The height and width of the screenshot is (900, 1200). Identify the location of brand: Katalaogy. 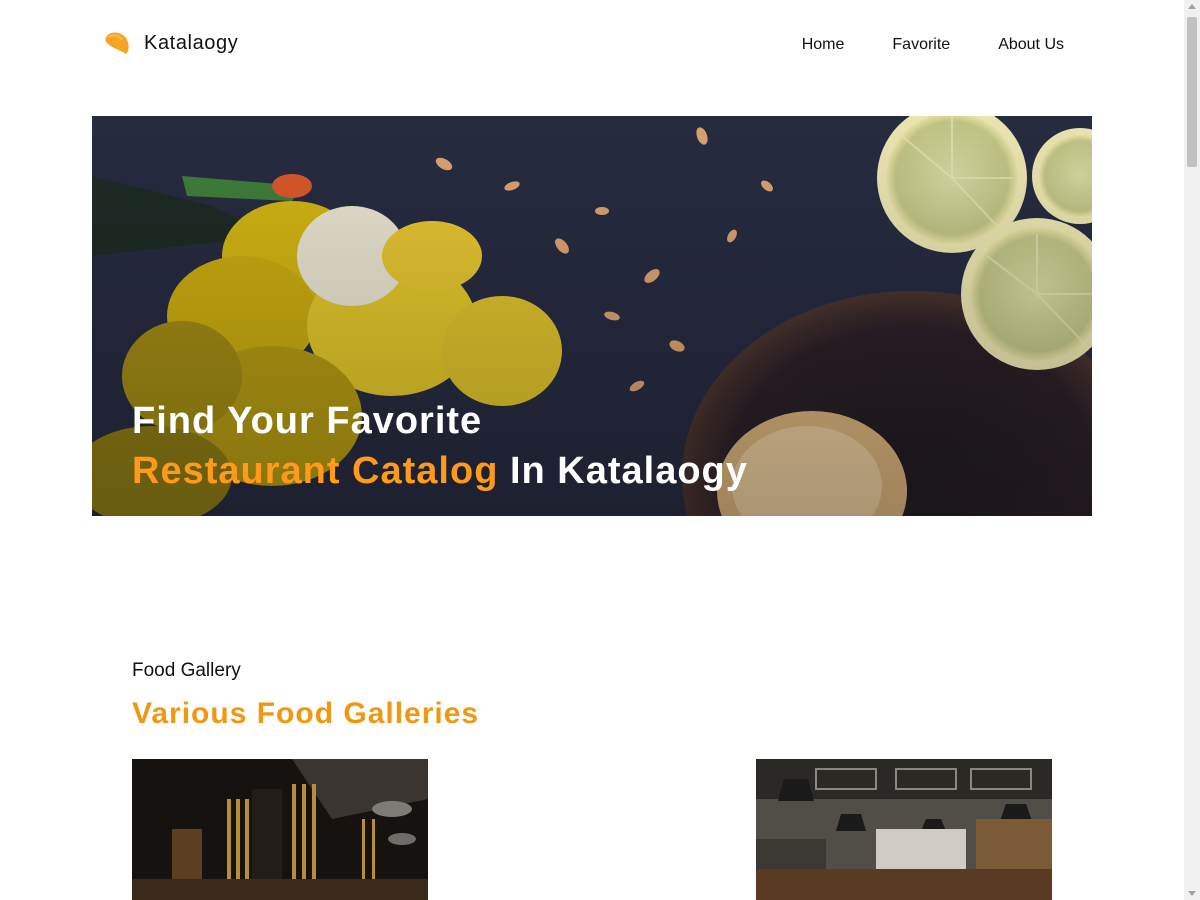
(171, 43).